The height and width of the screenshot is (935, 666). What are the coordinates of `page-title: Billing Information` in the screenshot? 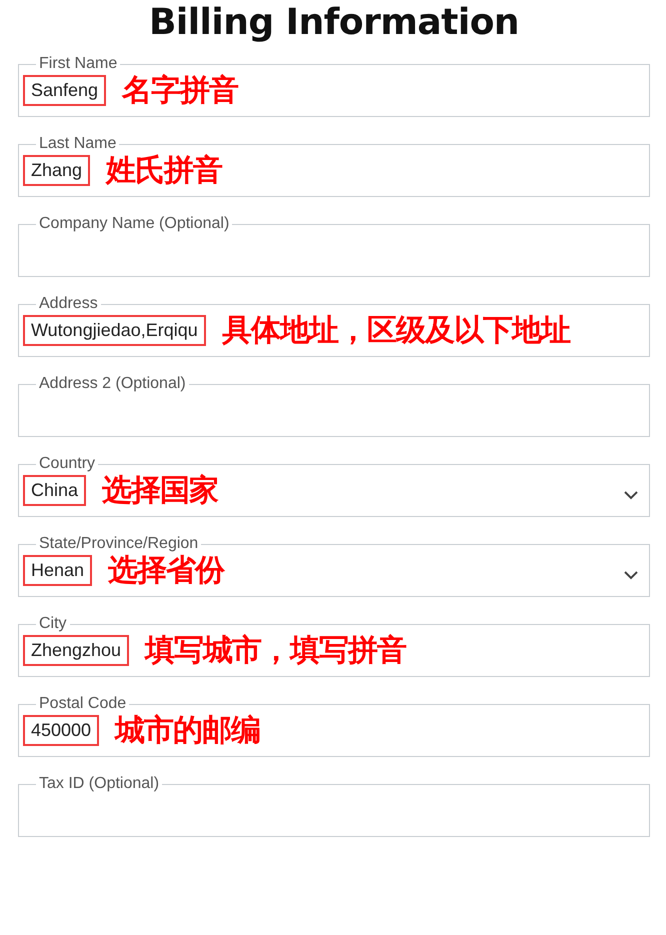 It's located at (334, 22).